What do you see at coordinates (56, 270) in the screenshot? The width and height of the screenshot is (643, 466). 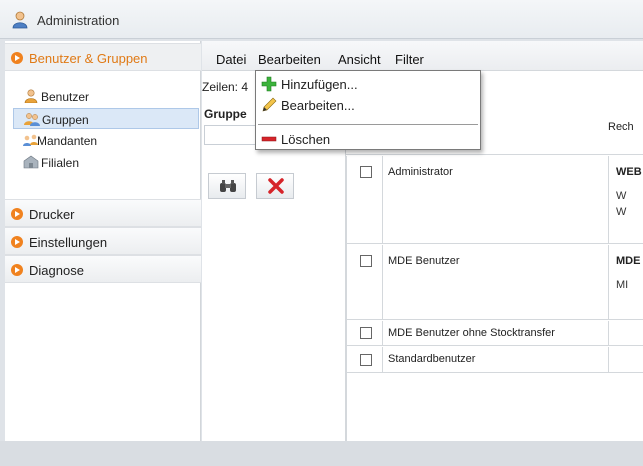 I see `section-label: Diagnose` at bounding box center [56, 270].